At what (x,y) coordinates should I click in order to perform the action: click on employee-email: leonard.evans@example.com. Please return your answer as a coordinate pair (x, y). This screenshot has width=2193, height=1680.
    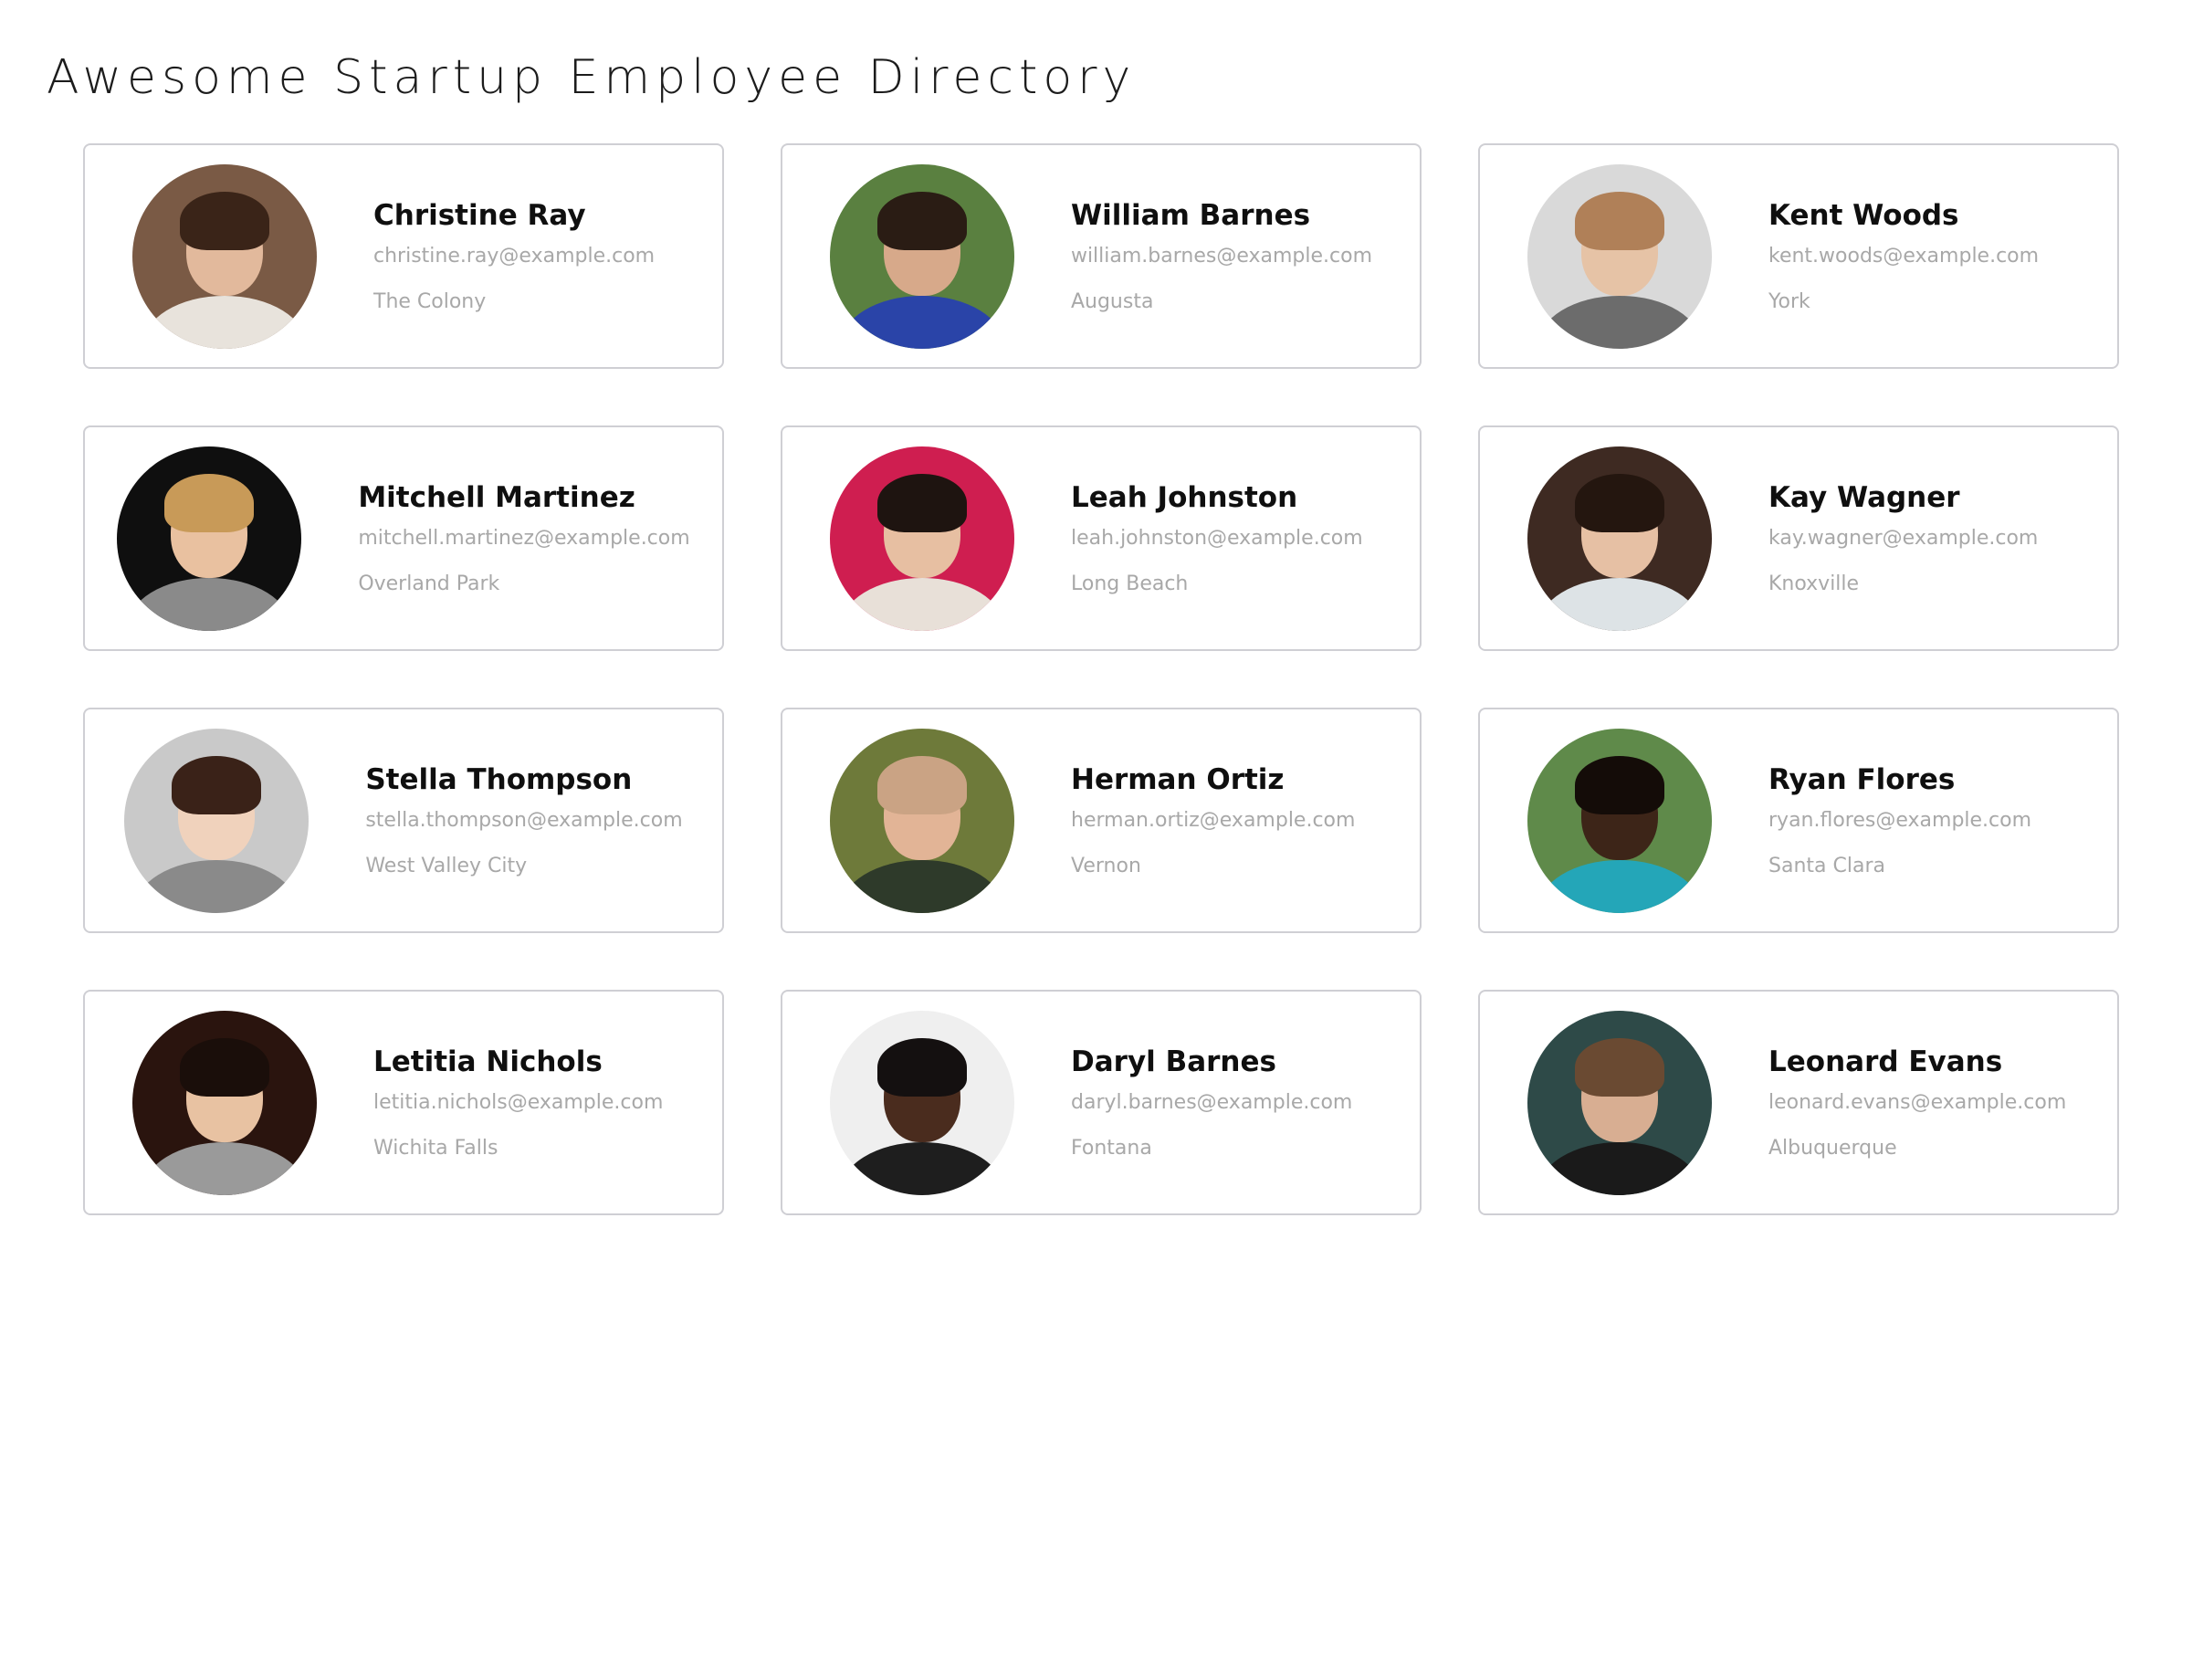
    Looking at the image, I should click on (1917, 1102).